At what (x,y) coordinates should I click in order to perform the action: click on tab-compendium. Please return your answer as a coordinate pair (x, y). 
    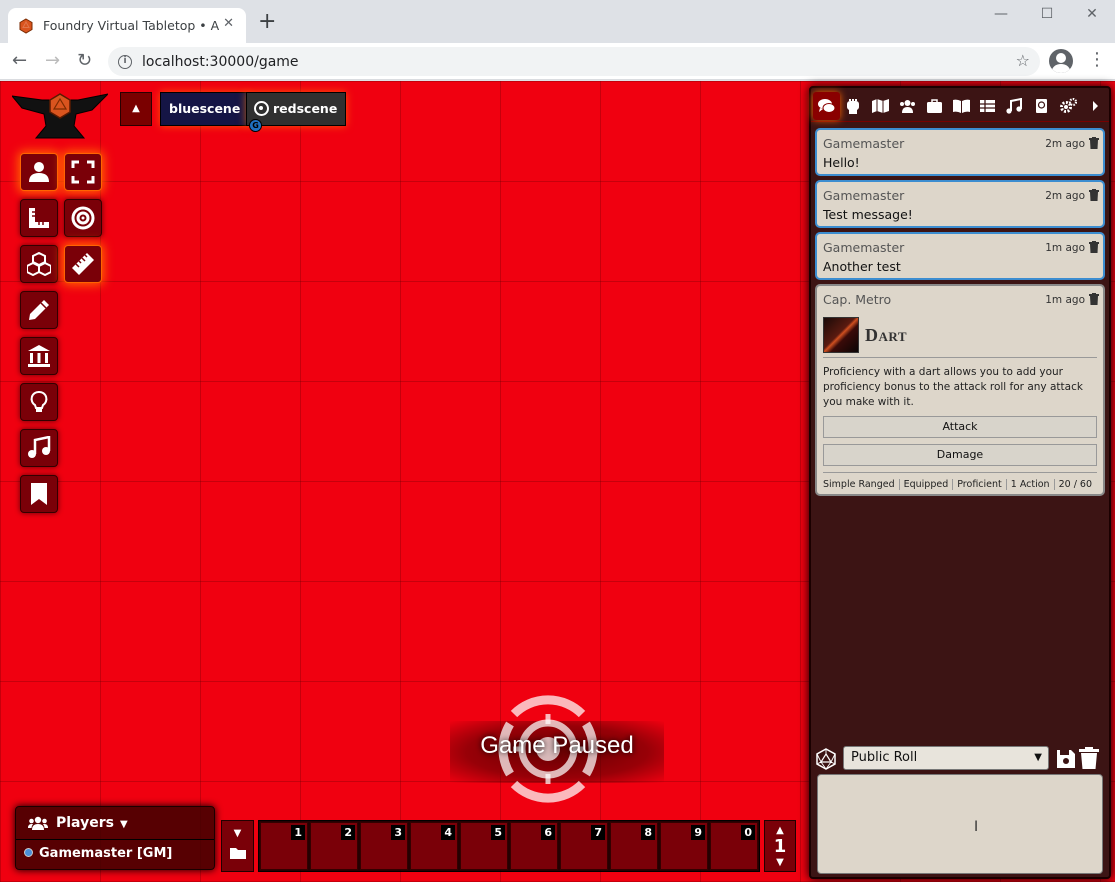
    Looking at the image, I should click on (1041, 106).